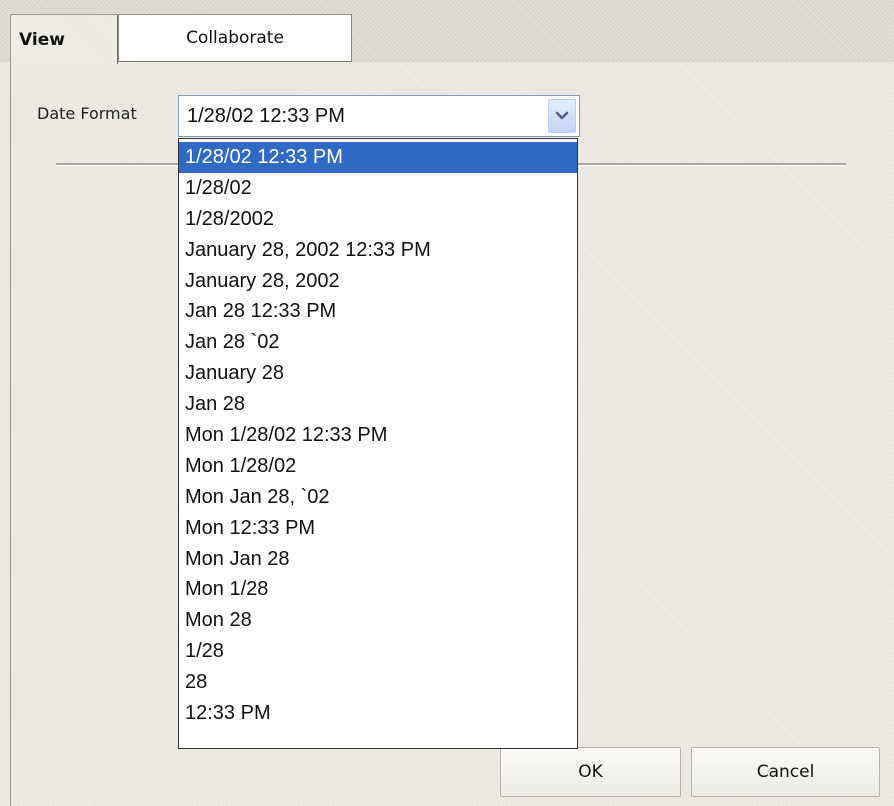 The width and height of the screenshot is (894, 806). What do you see at coordinates (378, 435) in the screenshot?
I see `dropdown-option: Mon 1/28/02 12:33 PM` at bounding box center [378, 435].